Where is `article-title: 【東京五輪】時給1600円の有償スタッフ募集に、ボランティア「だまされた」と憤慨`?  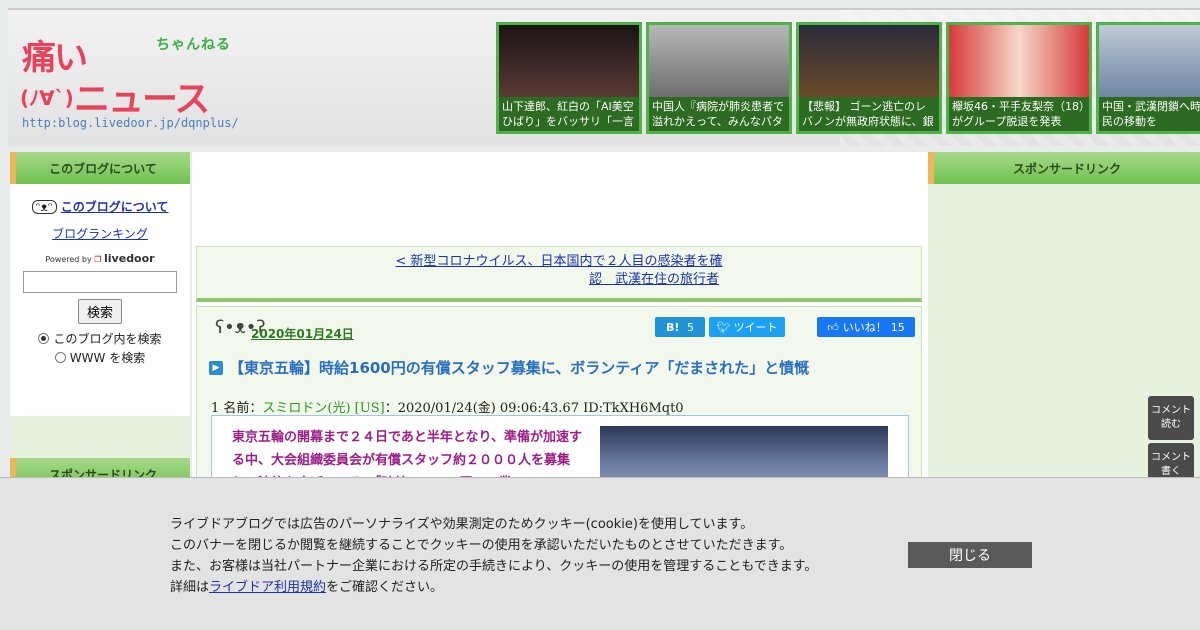 article-title: 【東京五輪】時給1600円の有償スタッフ募集に、ボランティア「だまされた」と憤慨 is located at coordinates (519, 367).